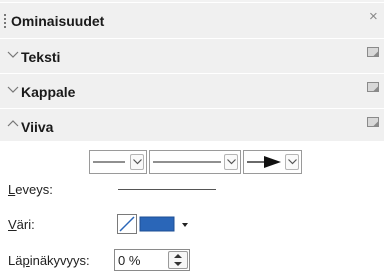 The height and width of the screenshot is (277, 384). I want to click on properties-title: Ominaisuudet, so click(58, 21).